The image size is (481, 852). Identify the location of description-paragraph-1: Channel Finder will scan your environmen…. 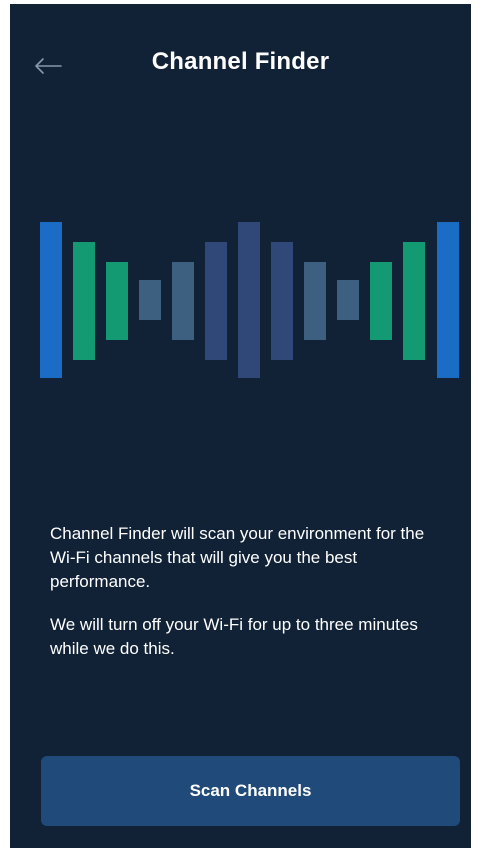
(237, 557).